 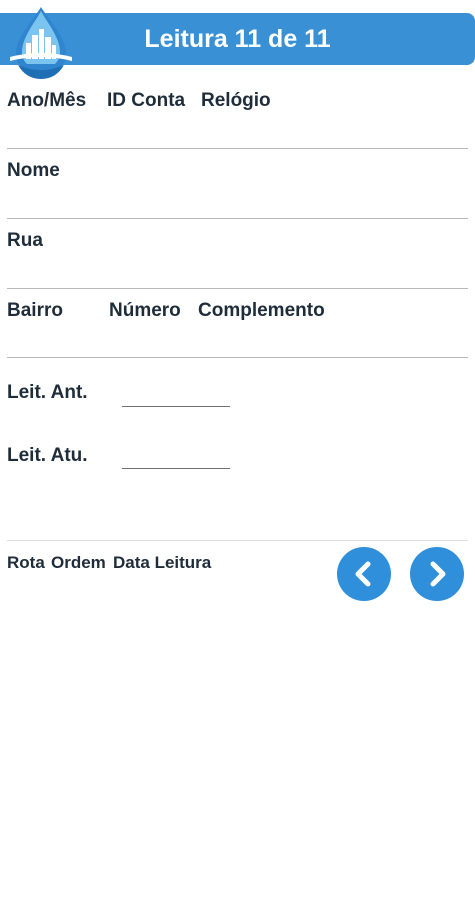 I want to click on leitura-atual-input, so click(x=176, y=456).